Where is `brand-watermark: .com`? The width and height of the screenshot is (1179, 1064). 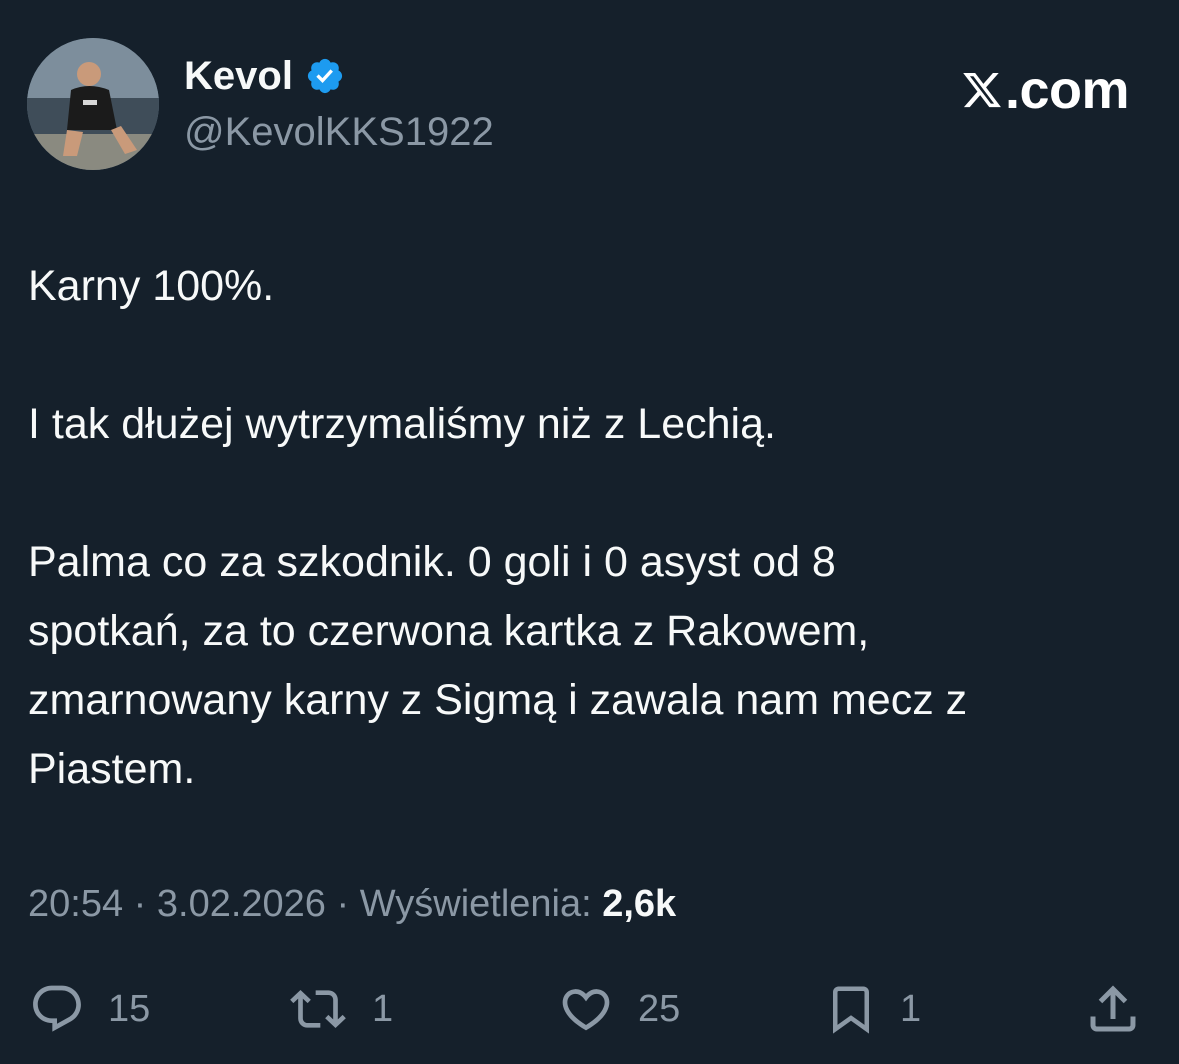
brand-watermark: .com is located at coordinates (1045, 90).